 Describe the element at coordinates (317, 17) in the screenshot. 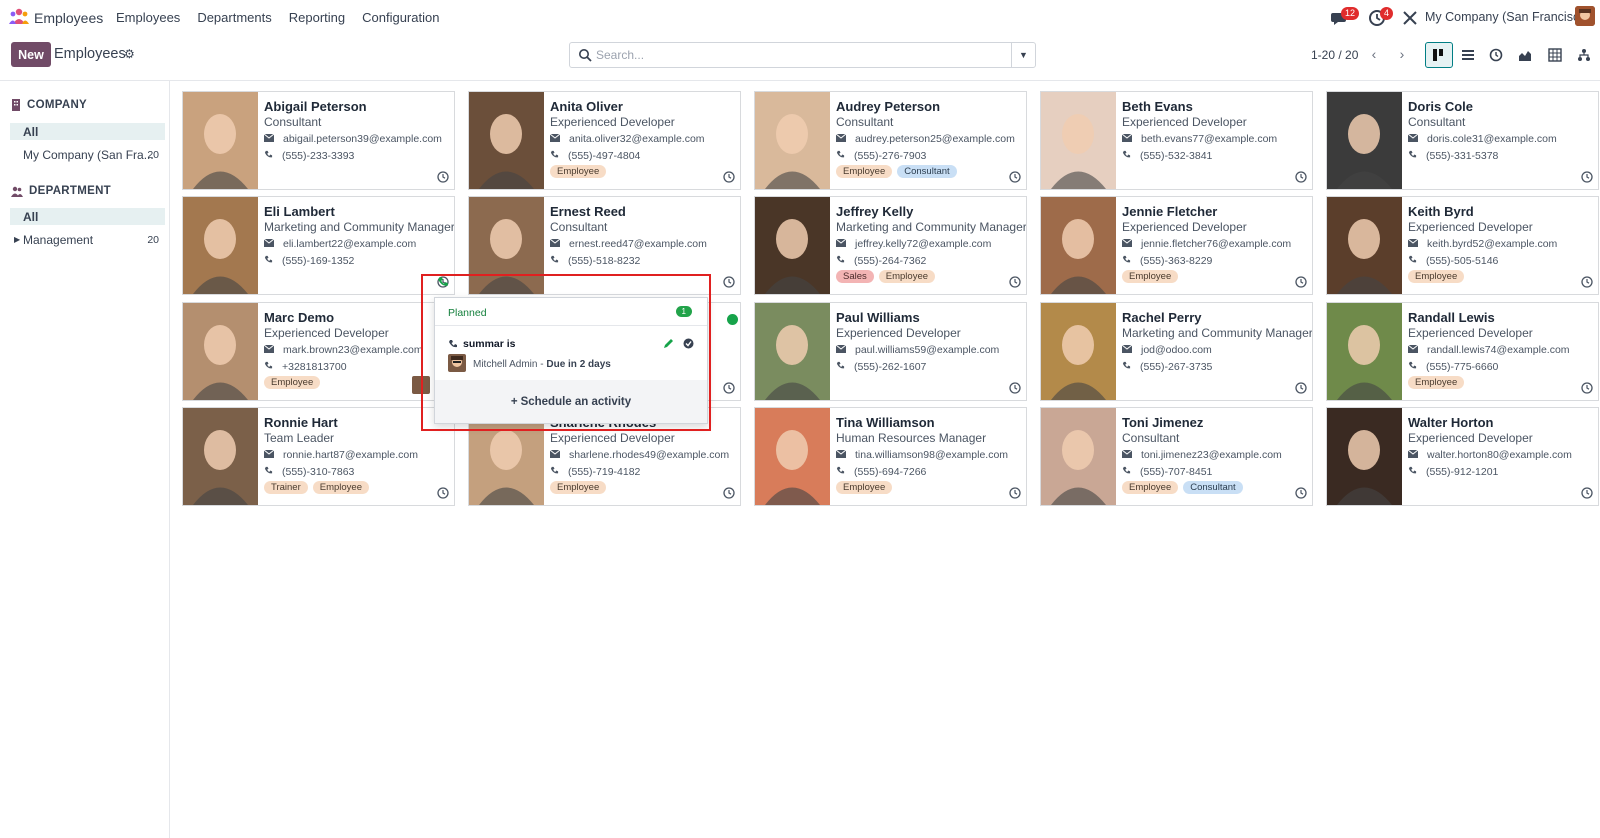

I see `menu-reporting: Reporting` at that location.